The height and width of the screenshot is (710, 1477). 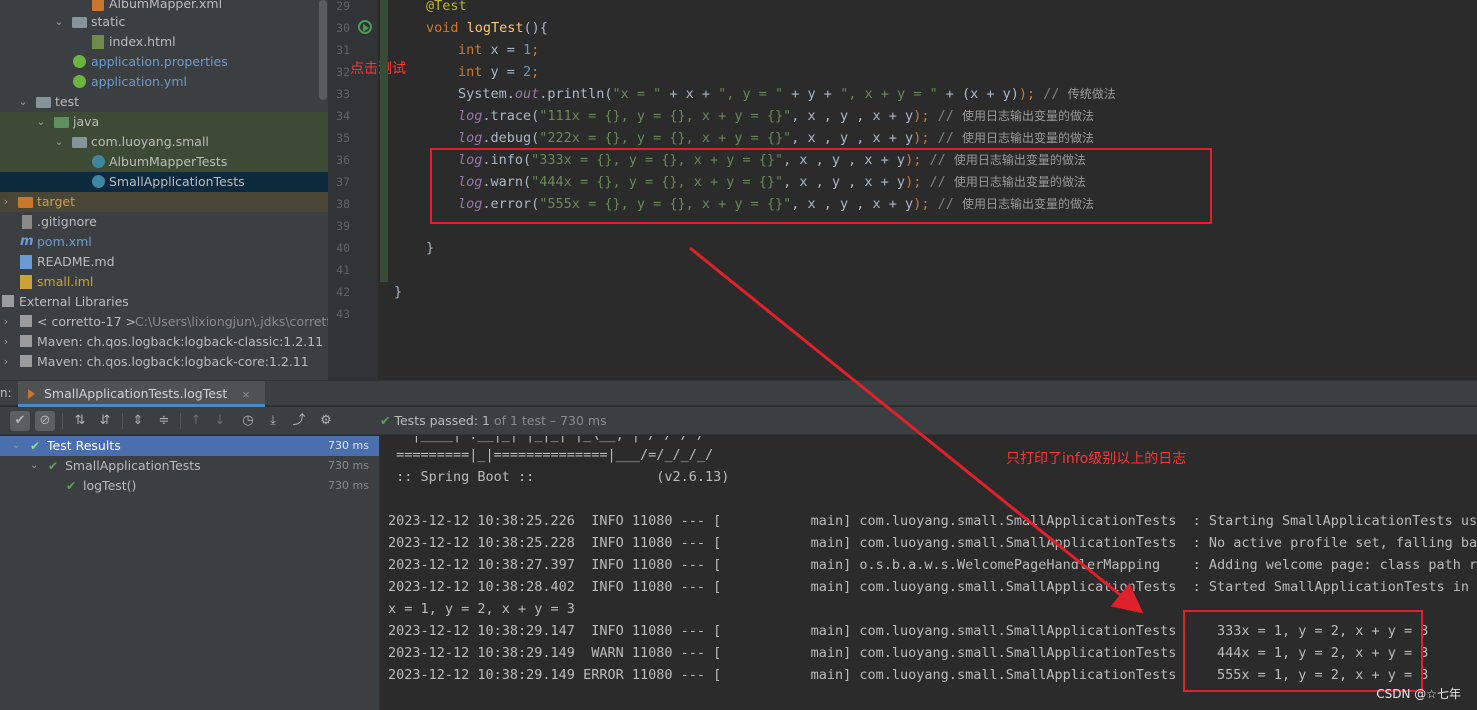 What do you see at coordinates (164, 42) in the screenshot?
I see `tree-item-index-html: index.html` at bounding box center [164, 42].